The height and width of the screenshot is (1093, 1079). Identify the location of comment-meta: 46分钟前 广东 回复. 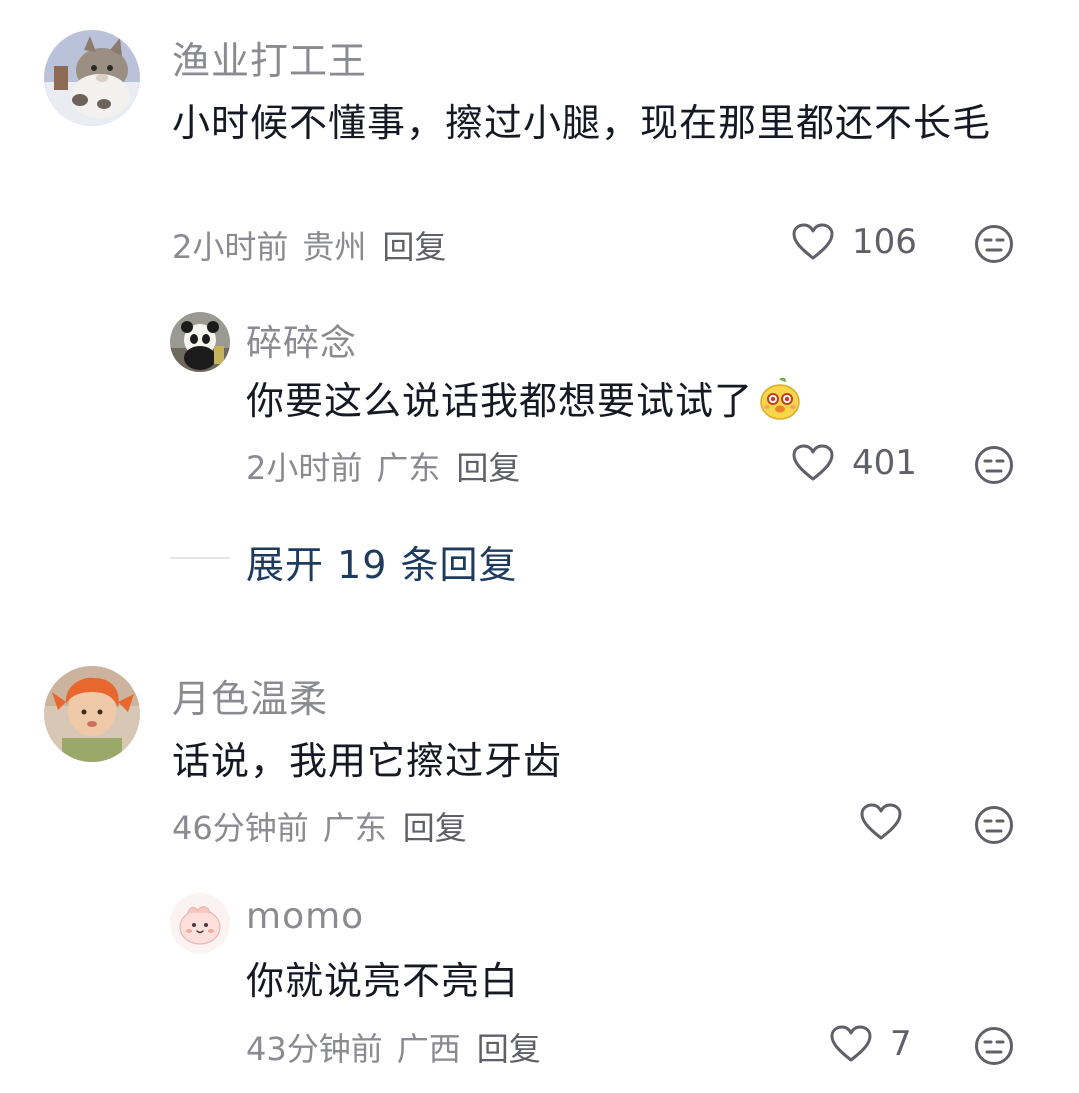
(326, 826).